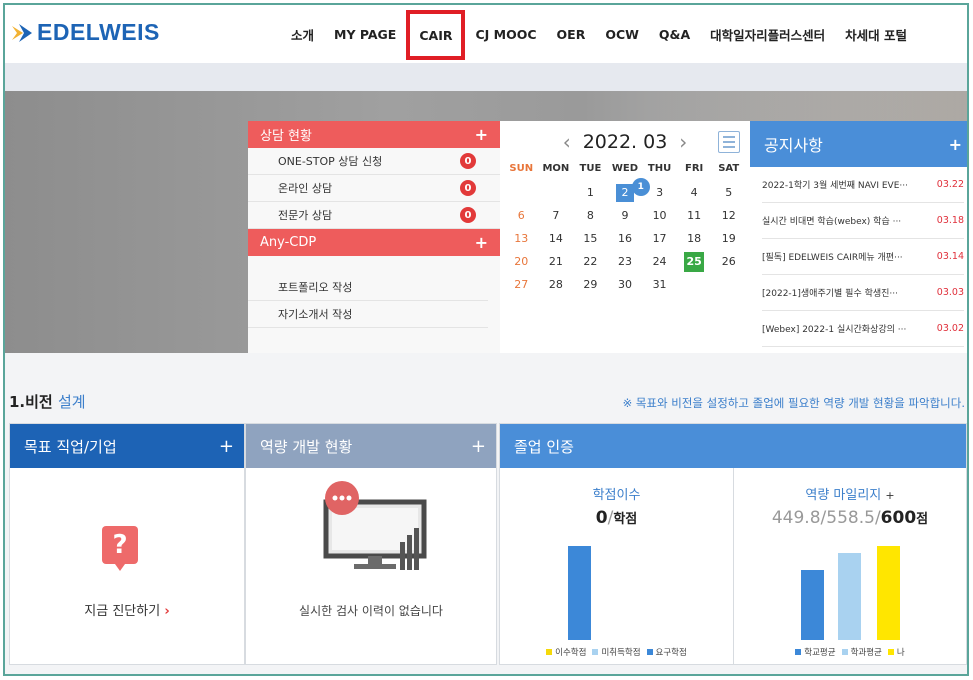 The width and height of the screenshot is (973, 680). Describe the element at coordinates (683, 142) in the screenshot. I see `next-month-icon: ›` at that location.